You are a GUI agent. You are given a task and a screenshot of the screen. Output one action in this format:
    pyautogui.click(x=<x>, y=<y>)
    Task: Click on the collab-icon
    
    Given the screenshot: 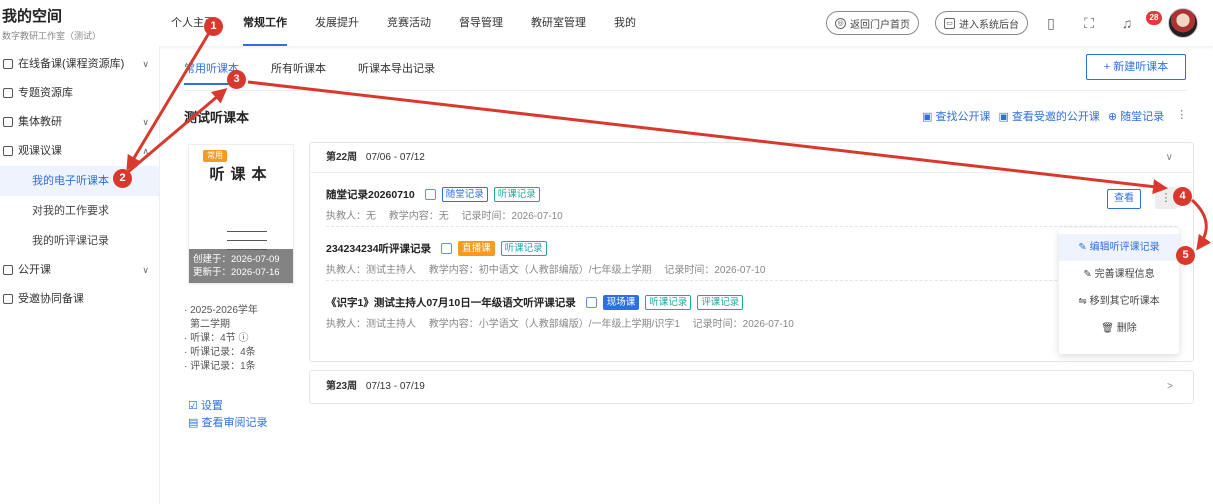 What is the action you would take?
    pyautogui.click(x=8, y=299)
    